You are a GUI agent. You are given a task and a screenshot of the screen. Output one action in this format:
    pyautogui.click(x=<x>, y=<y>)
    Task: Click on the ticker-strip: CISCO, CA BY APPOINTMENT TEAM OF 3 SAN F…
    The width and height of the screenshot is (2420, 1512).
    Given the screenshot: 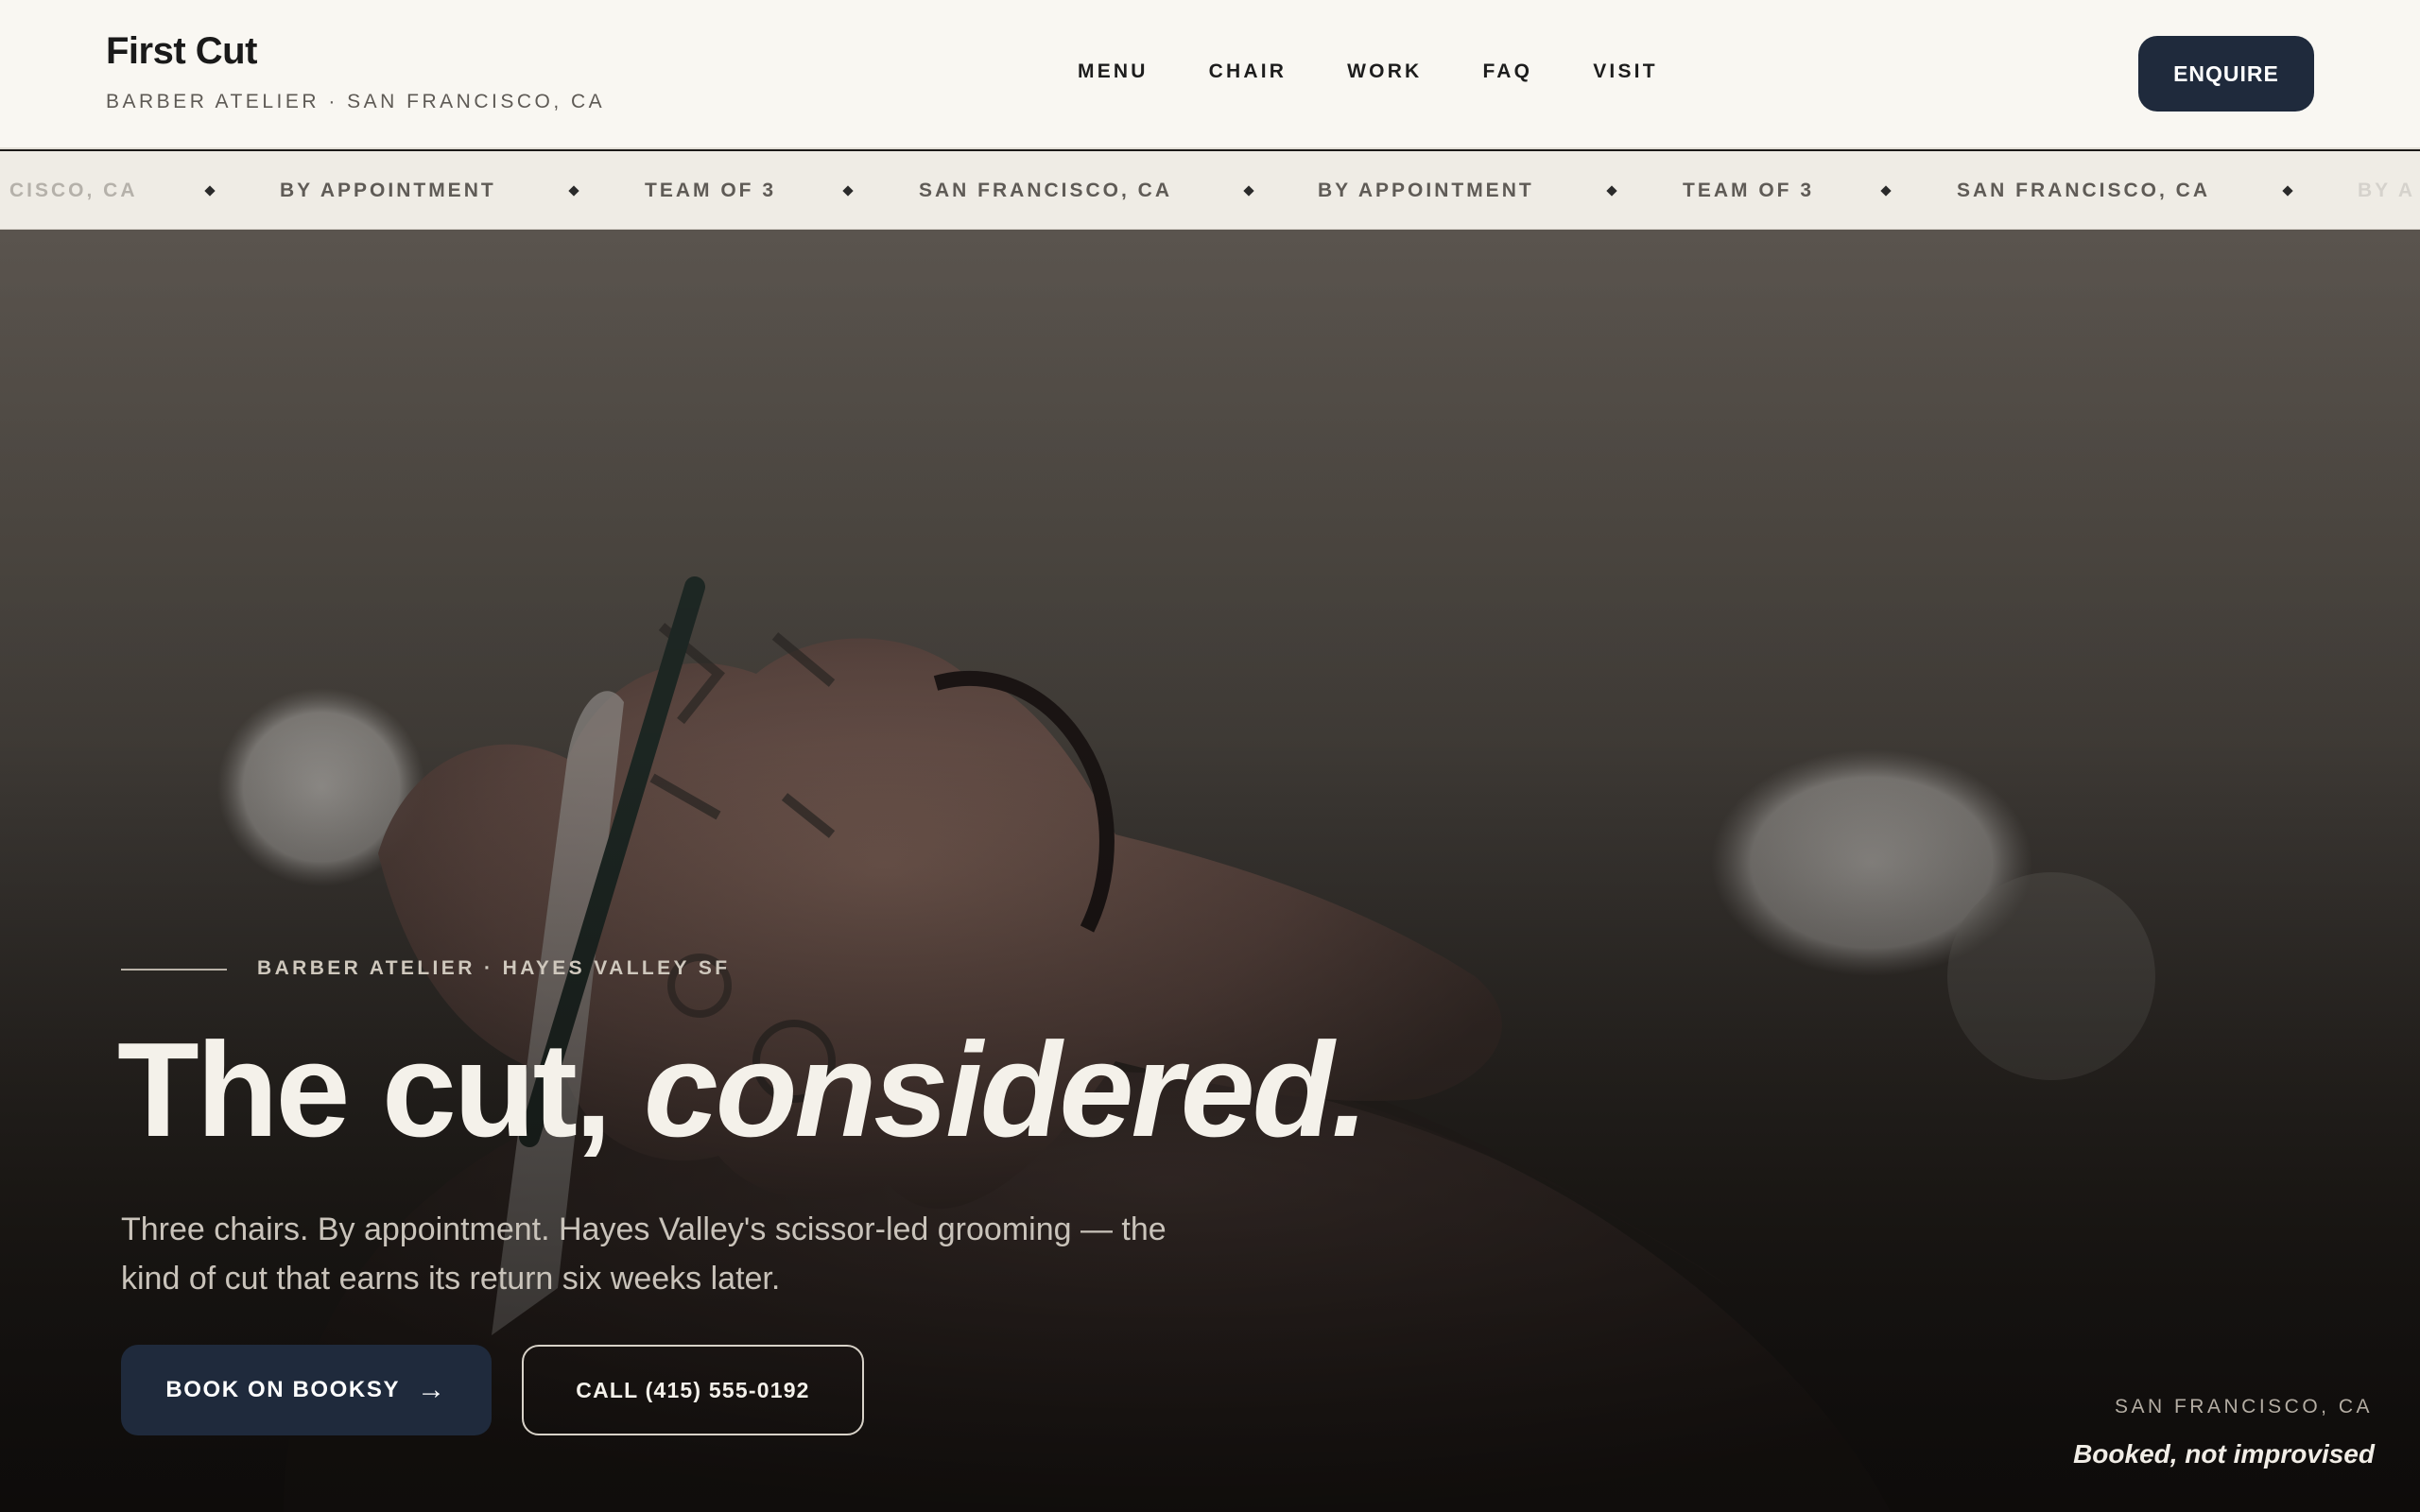 What is the action you would take?
    pyautogui.click(x=1210, y=190)
    